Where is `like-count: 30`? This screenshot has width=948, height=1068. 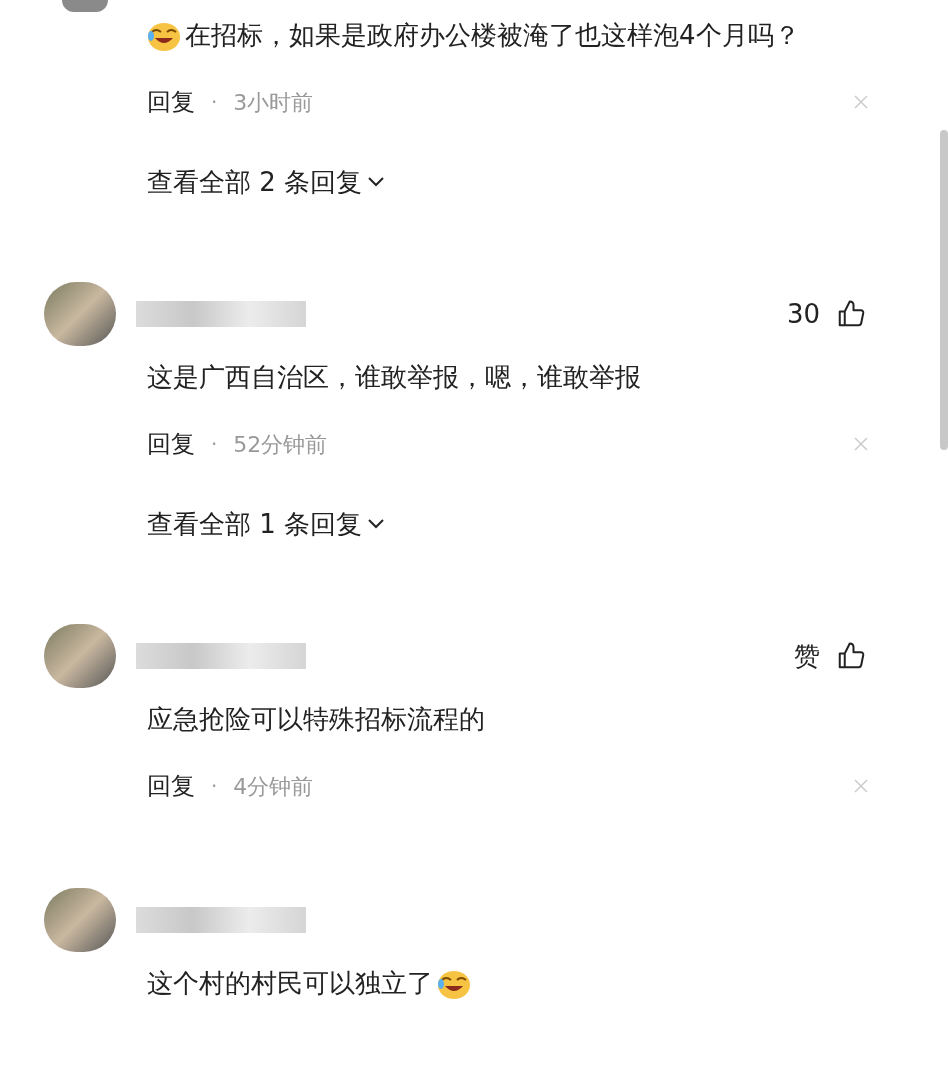 like-count: 30 is located at coordinates (803, 314).